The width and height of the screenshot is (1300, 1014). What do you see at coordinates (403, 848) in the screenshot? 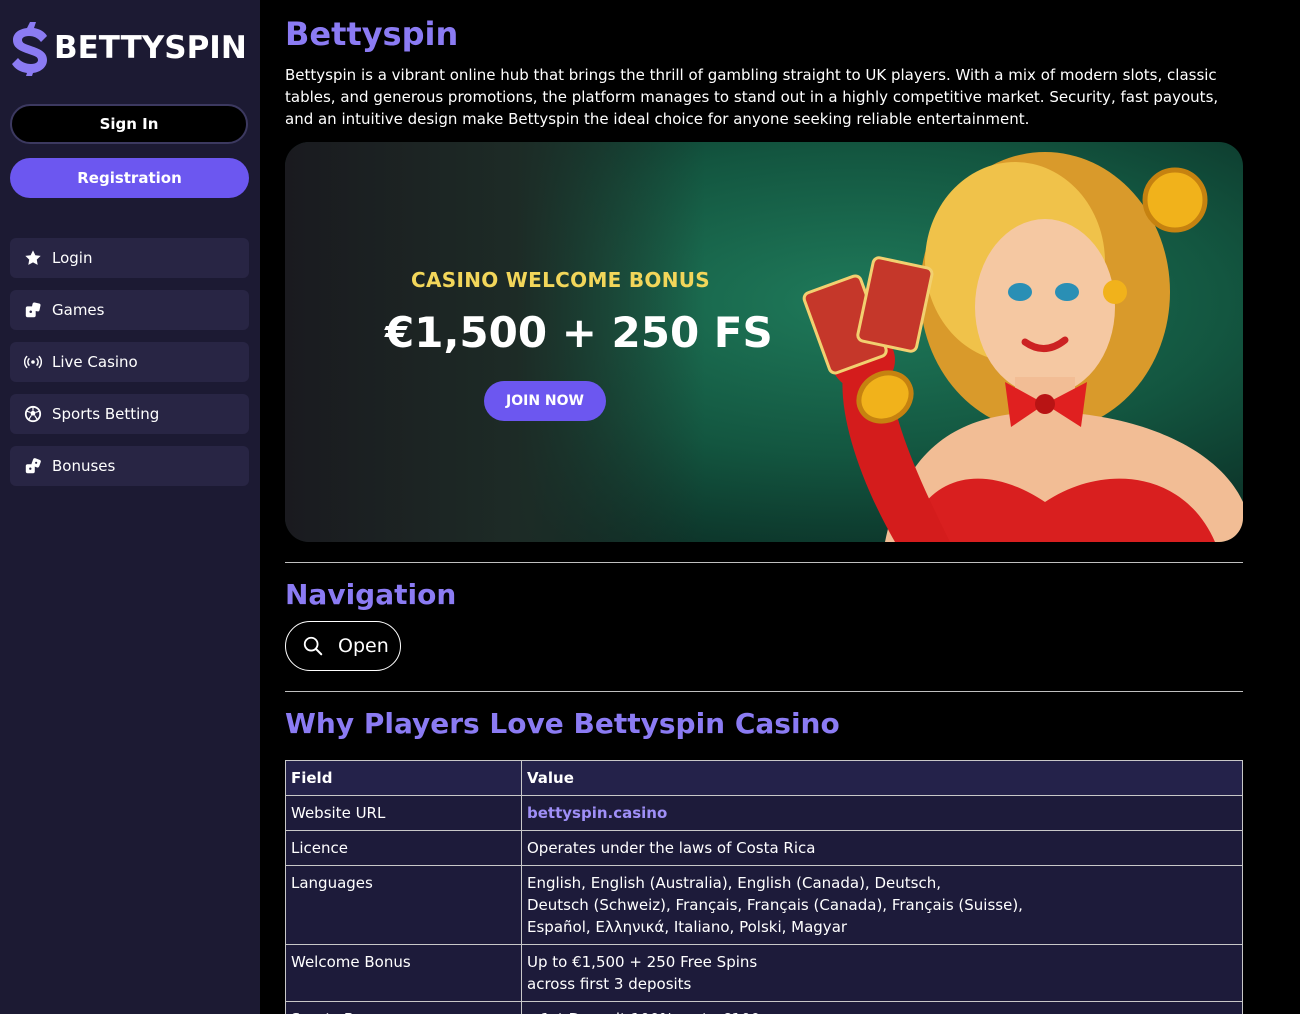
I see `field-cell: Licence` at bounding box center [403, 848].